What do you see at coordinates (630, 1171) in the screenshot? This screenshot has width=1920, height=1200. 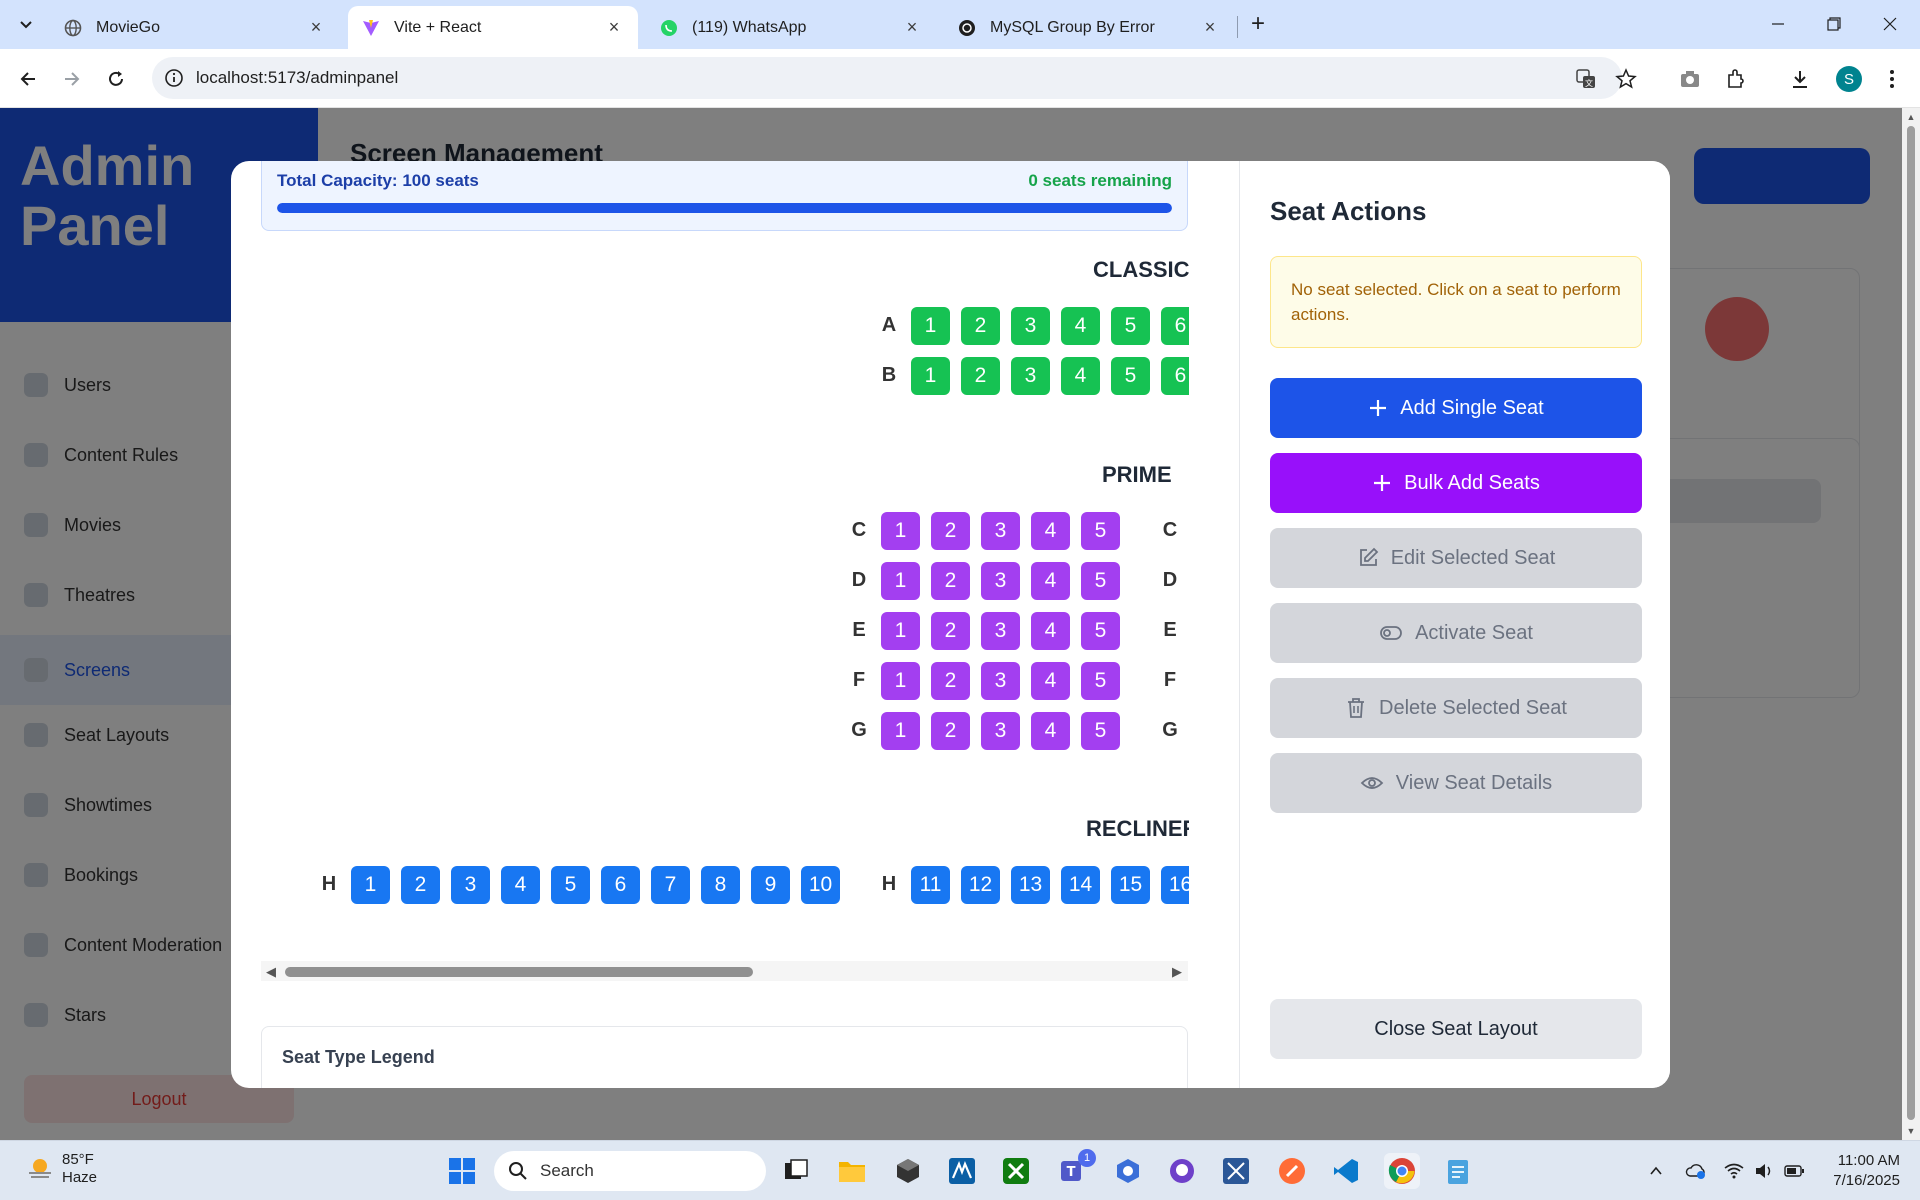 I see `taskbar-search: Search` at bounding box center [630, 1171].